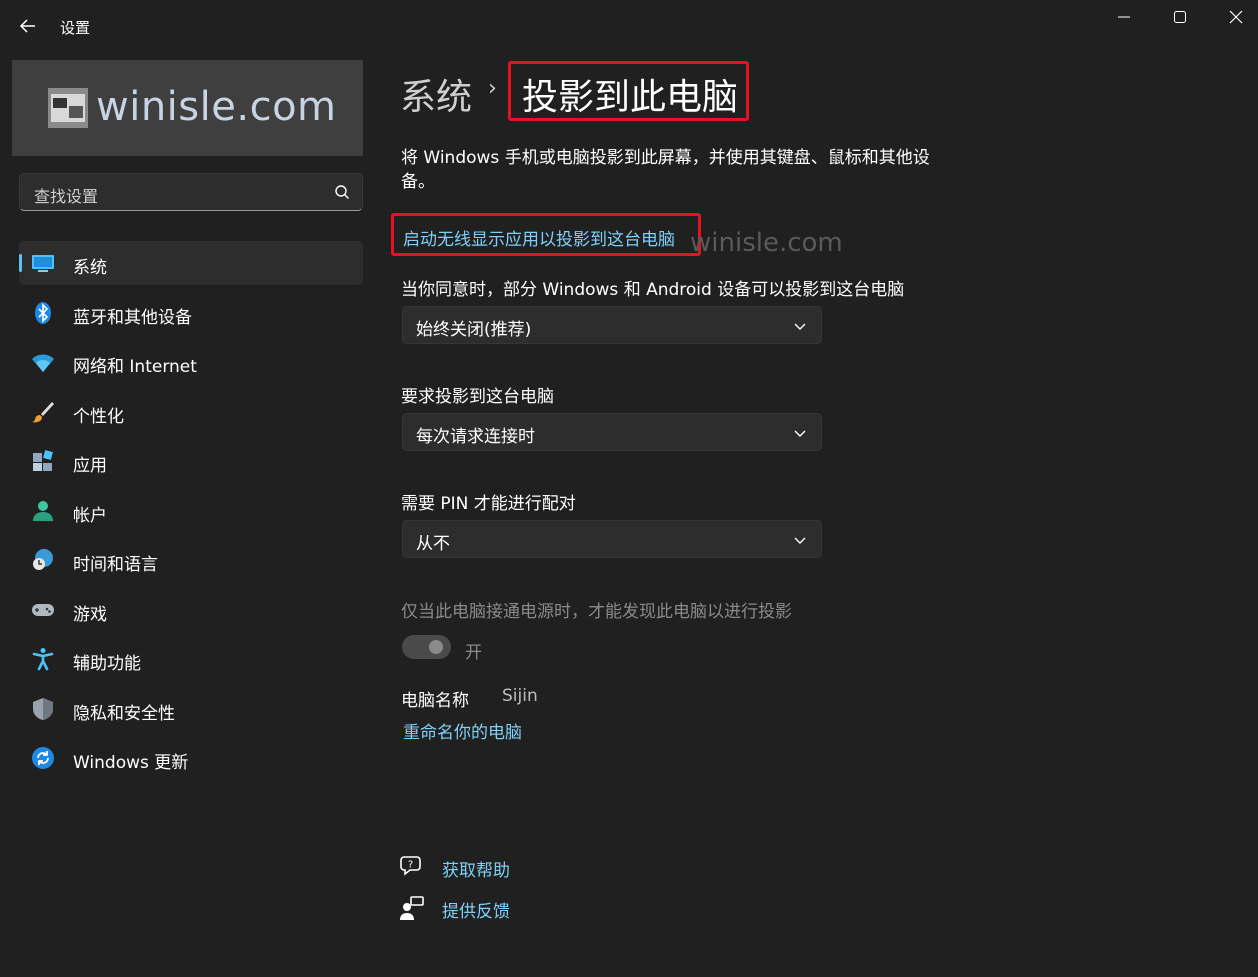  What do you see at coordinates (426, 647) in the screenshot?
I see `power-toggle` at bounding box center [426, 647].